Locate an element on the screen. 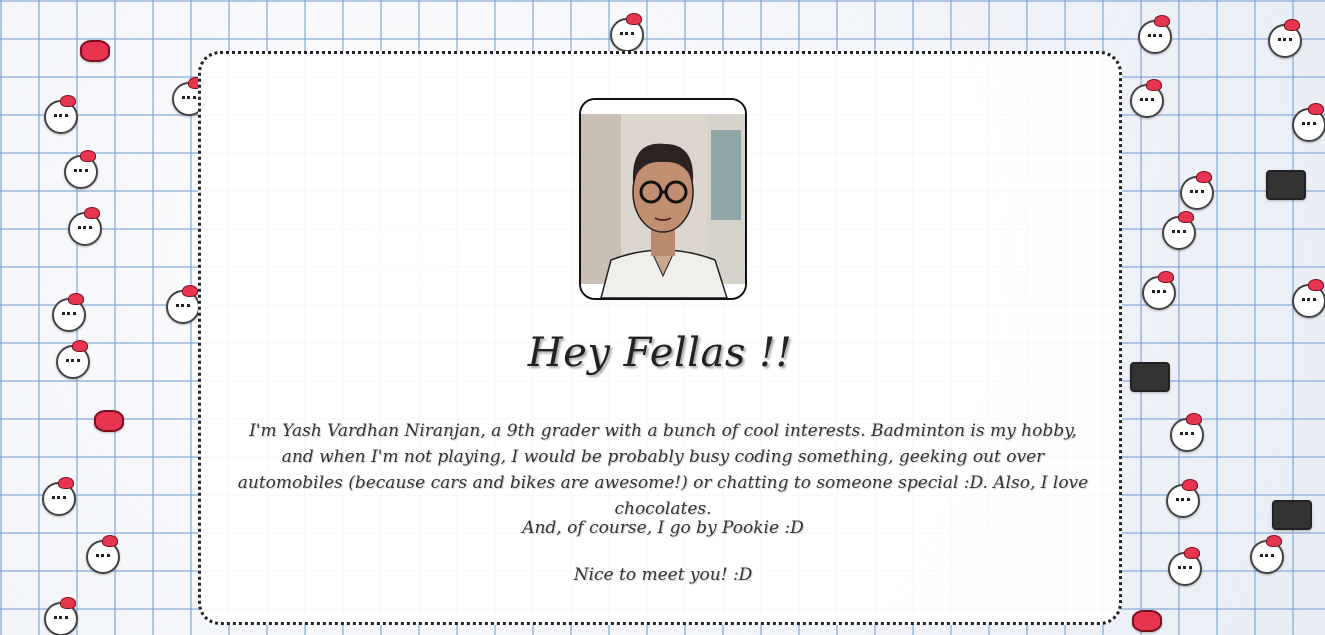 This screenshot has height=635, width=1325. greeting-paragraph: Nice to meet you! :D is located at coordinates (663, 575).